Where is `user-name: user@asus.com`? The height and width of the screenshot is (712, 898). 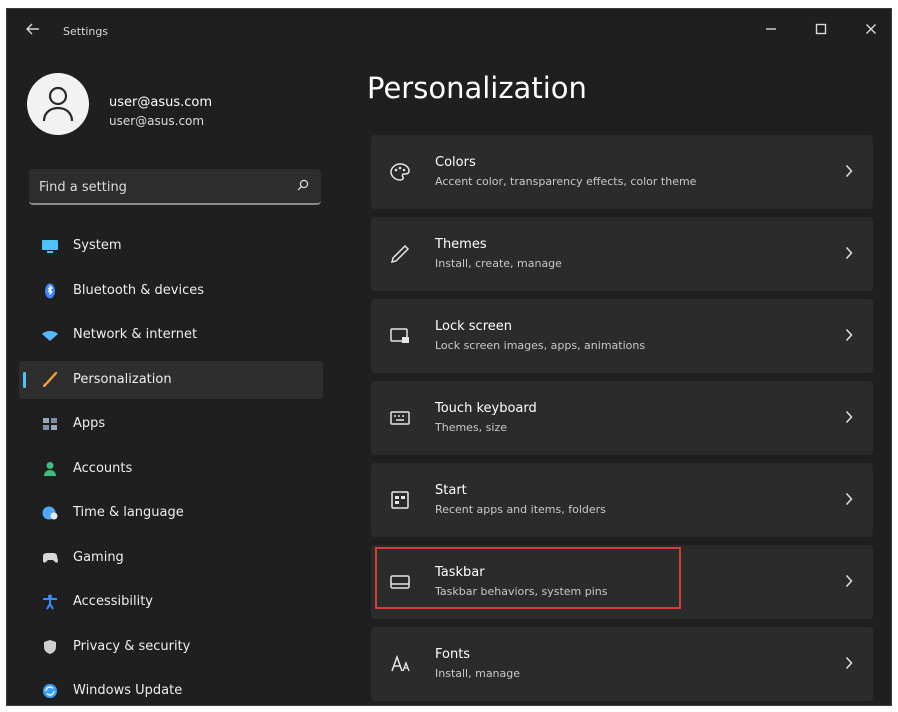
user-name: user@asus.com is located at coordinates (161, 102).